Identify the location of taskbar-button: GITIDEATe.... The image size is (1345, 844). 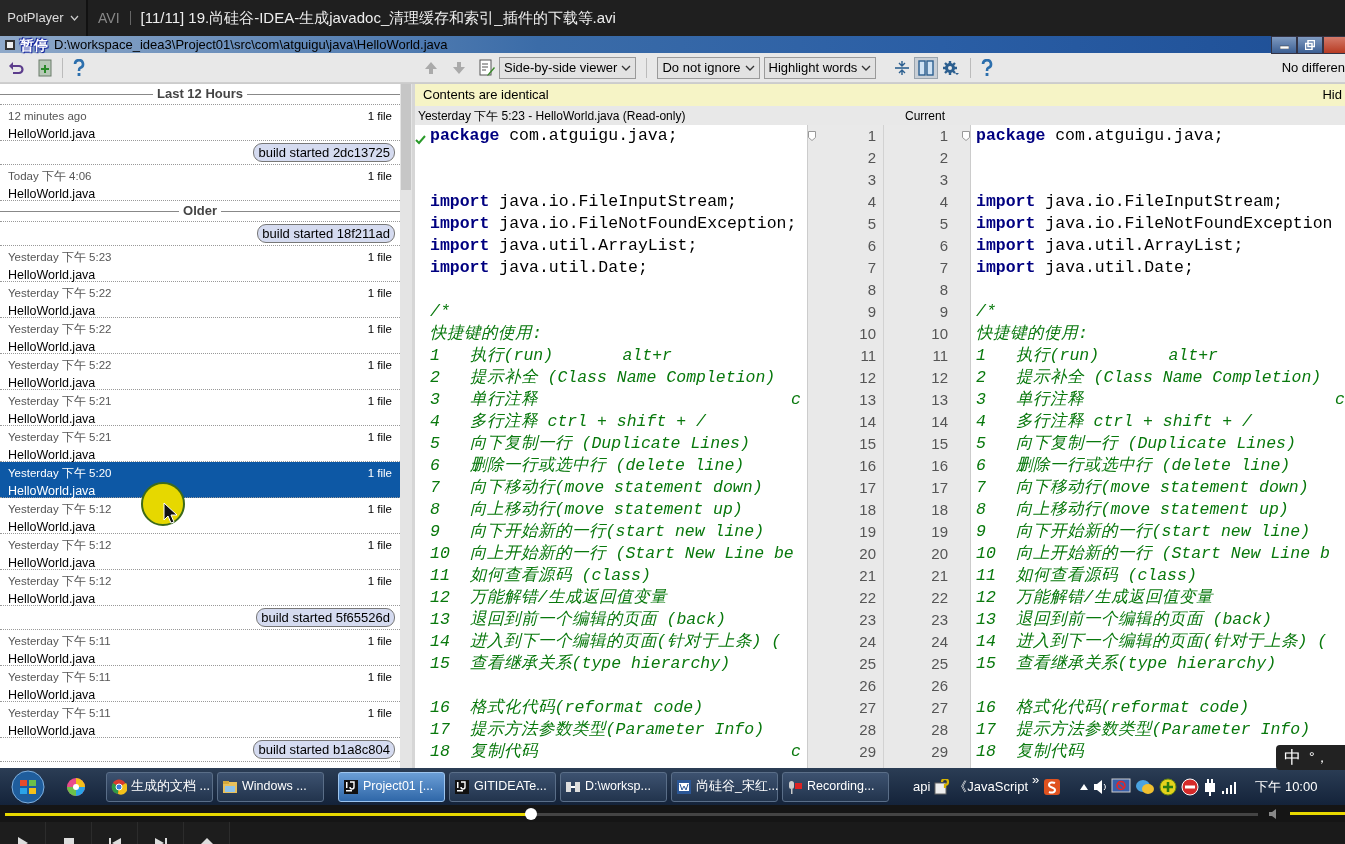
(502, 786).